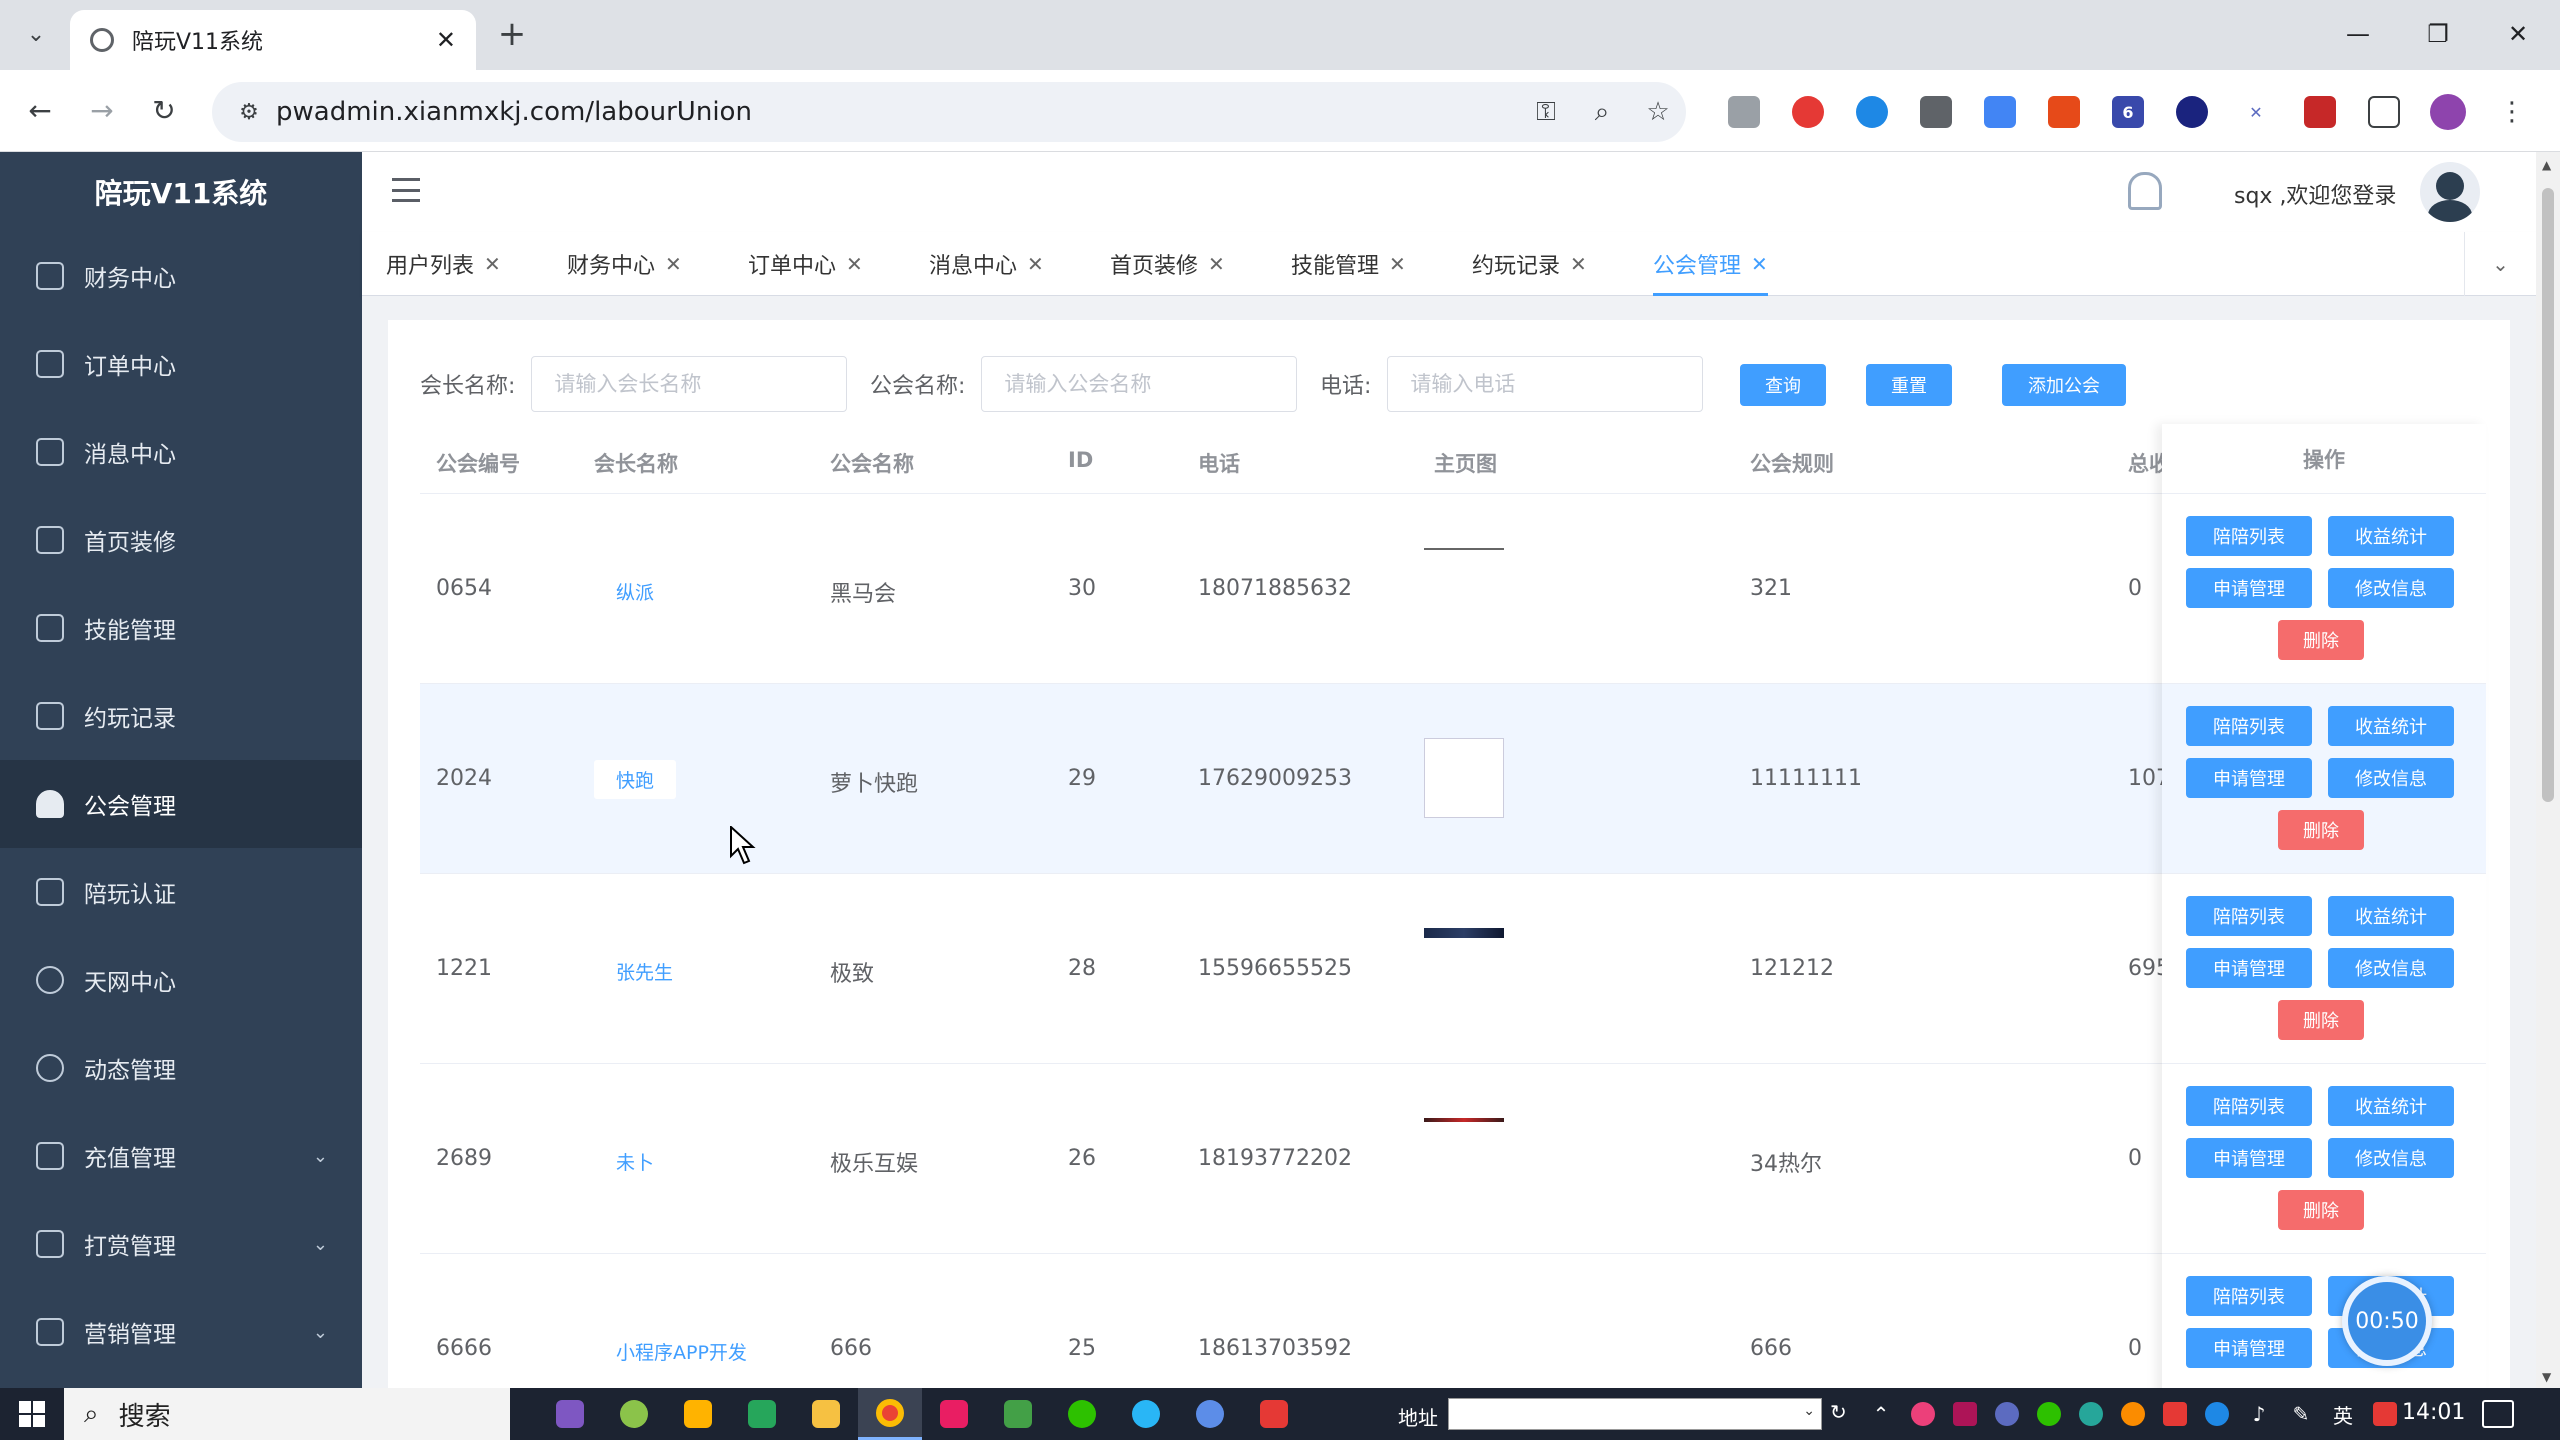  Describe the element at coordinates (1635, 1414) in the screenshot. I see `address-toolbar-input: ⌄` at that location.